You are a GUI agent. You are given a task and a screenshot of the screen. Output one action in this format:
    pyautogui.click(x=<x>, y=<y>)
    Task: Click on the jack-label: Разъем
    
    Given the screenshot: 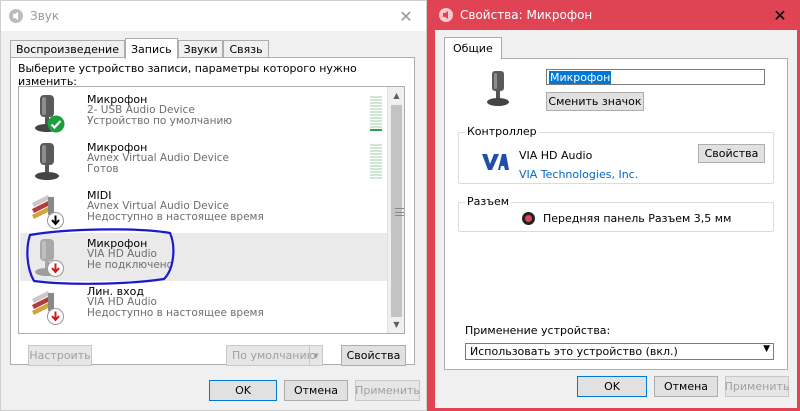 What is the action you would take?
    pyautogui.click(x=488, y=201)
    